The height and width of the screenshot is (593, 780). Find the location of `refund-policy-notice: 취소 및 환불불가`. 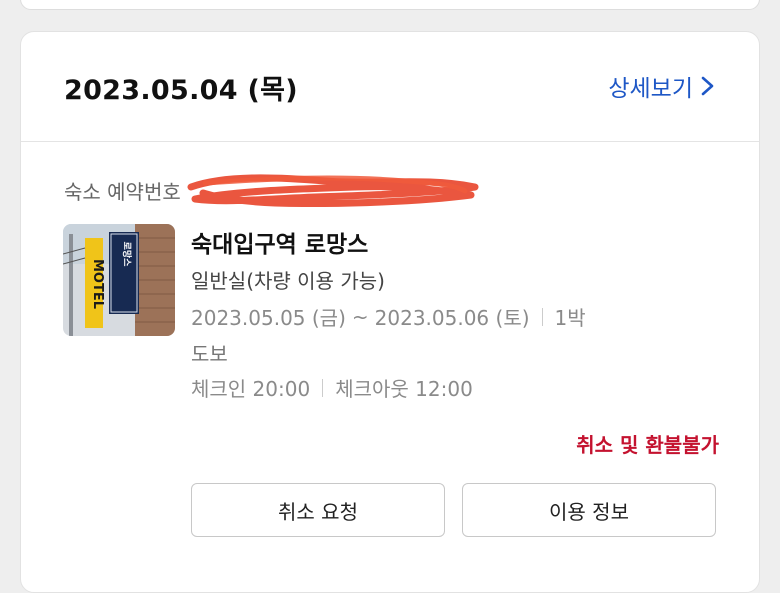

refund-policy-notice: 취소 및 환불불가 is located at coordinates (647, 445).